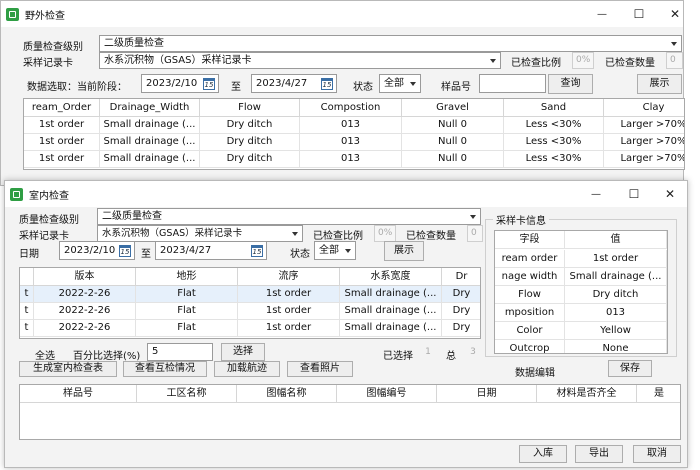 This screenshot has width=700, height=470. I want to click on column-header: 图幅编号, so click(387, 393).